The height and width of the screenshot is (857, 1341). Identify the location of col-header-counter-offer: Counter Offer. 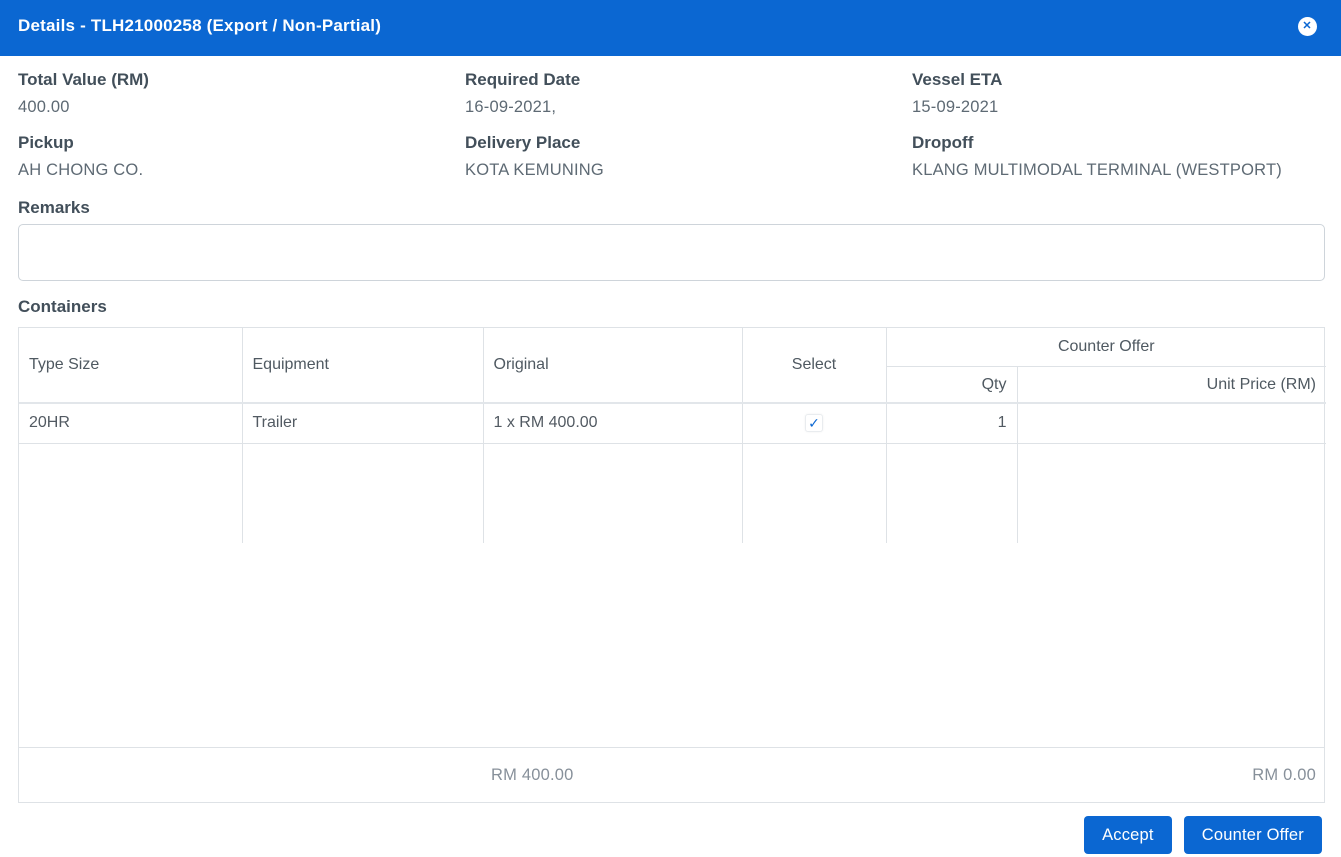
(1106, 347).